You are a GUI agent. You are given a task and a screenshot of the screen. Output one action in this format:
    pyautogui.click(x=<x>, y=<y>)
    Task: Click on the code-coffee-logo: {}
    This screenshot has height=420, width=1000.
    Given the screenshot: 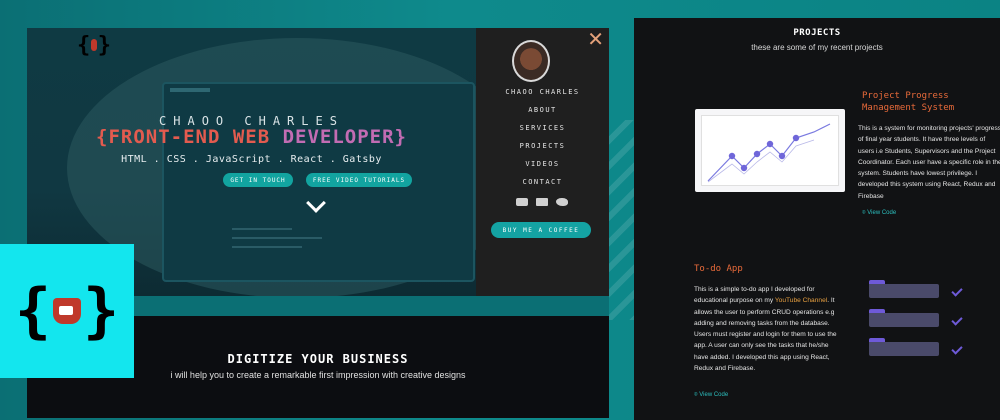 What is the action you would take?
    pyautogui.click(x=67, y=311)
    